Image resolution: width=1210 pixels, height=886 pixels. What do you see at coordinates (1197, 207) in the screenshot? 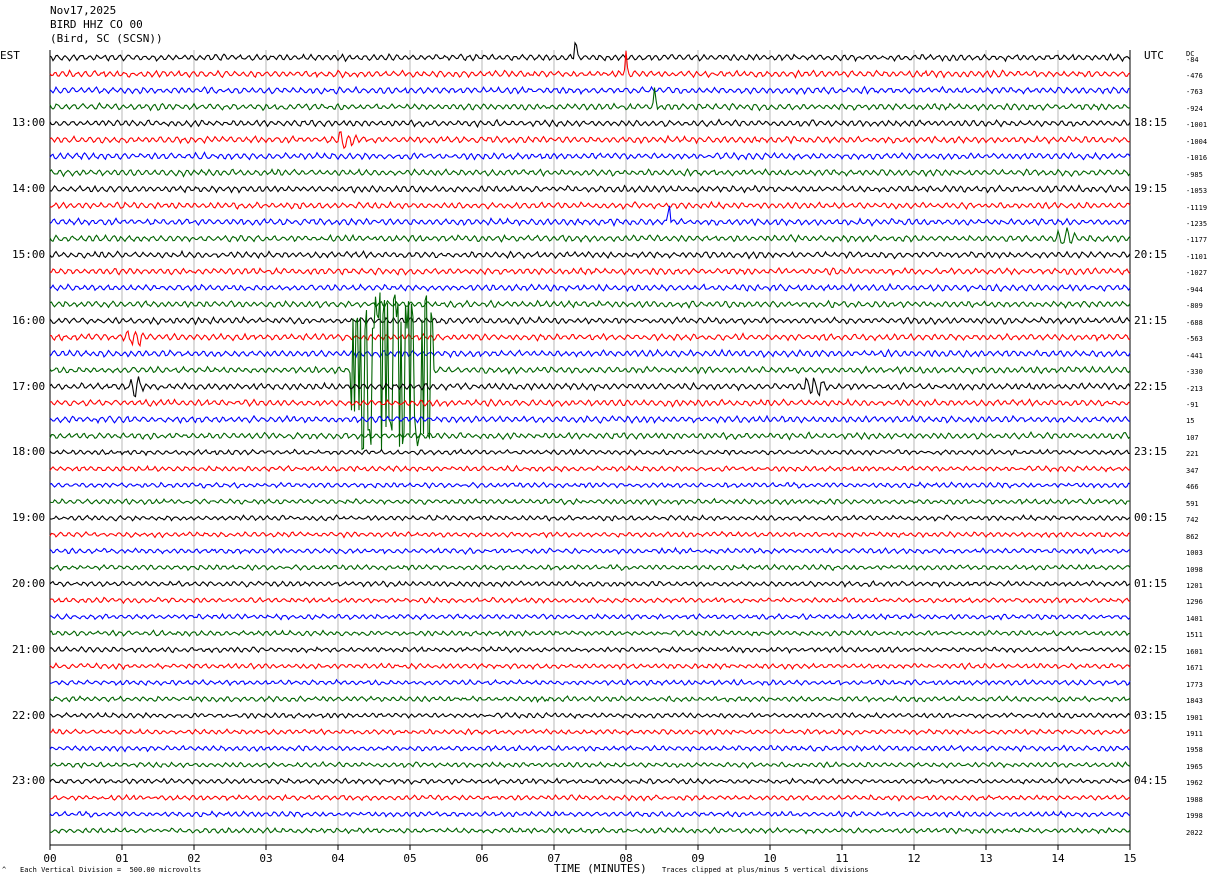
I see `dc-offset-9: -1119` at bounding box center [1197, 207].